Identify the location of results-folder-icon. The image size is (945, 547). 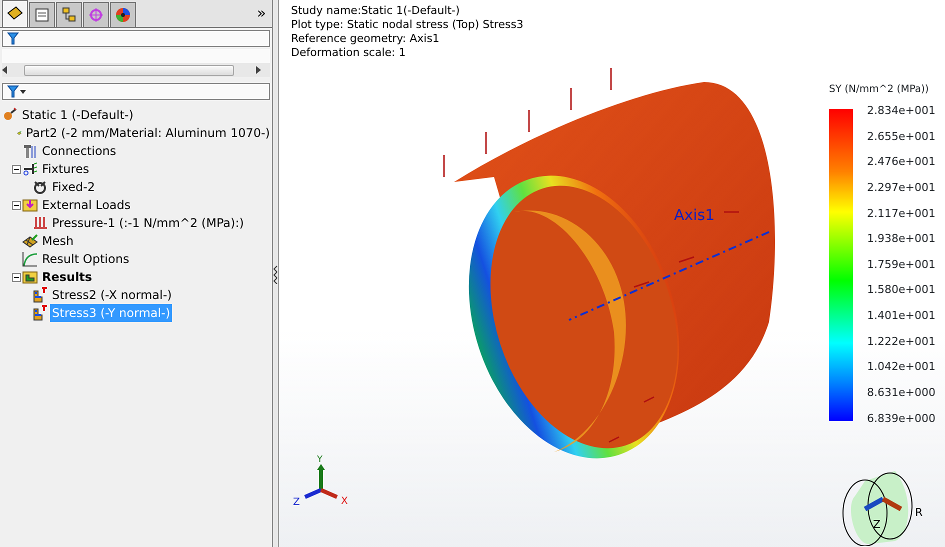
(30, 277).